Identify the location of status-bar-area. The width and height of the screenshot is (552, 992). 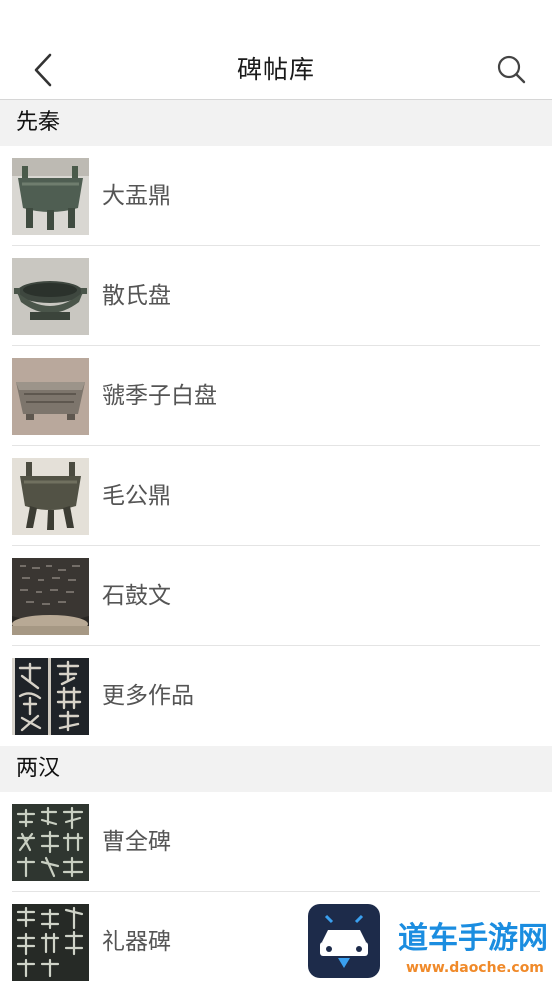
(276, 20).